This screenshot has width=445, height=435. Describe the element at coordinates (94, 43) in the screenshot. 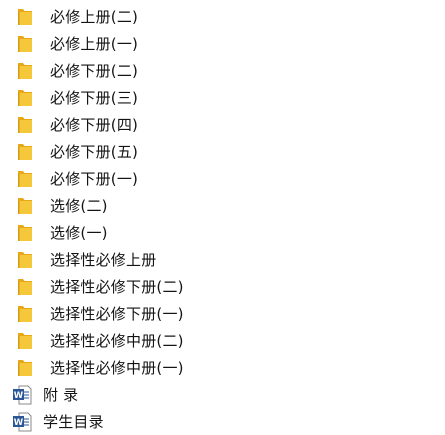

I see `item-label: 必修上册(一)` at that location.